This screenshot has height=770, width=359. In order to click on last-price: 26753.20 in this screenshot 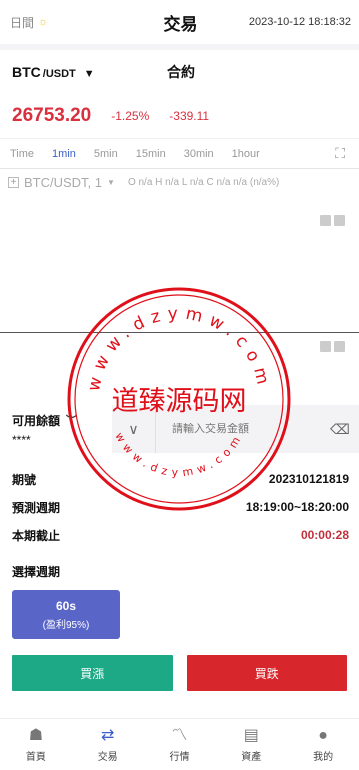, I will do `click(52, 115)`.